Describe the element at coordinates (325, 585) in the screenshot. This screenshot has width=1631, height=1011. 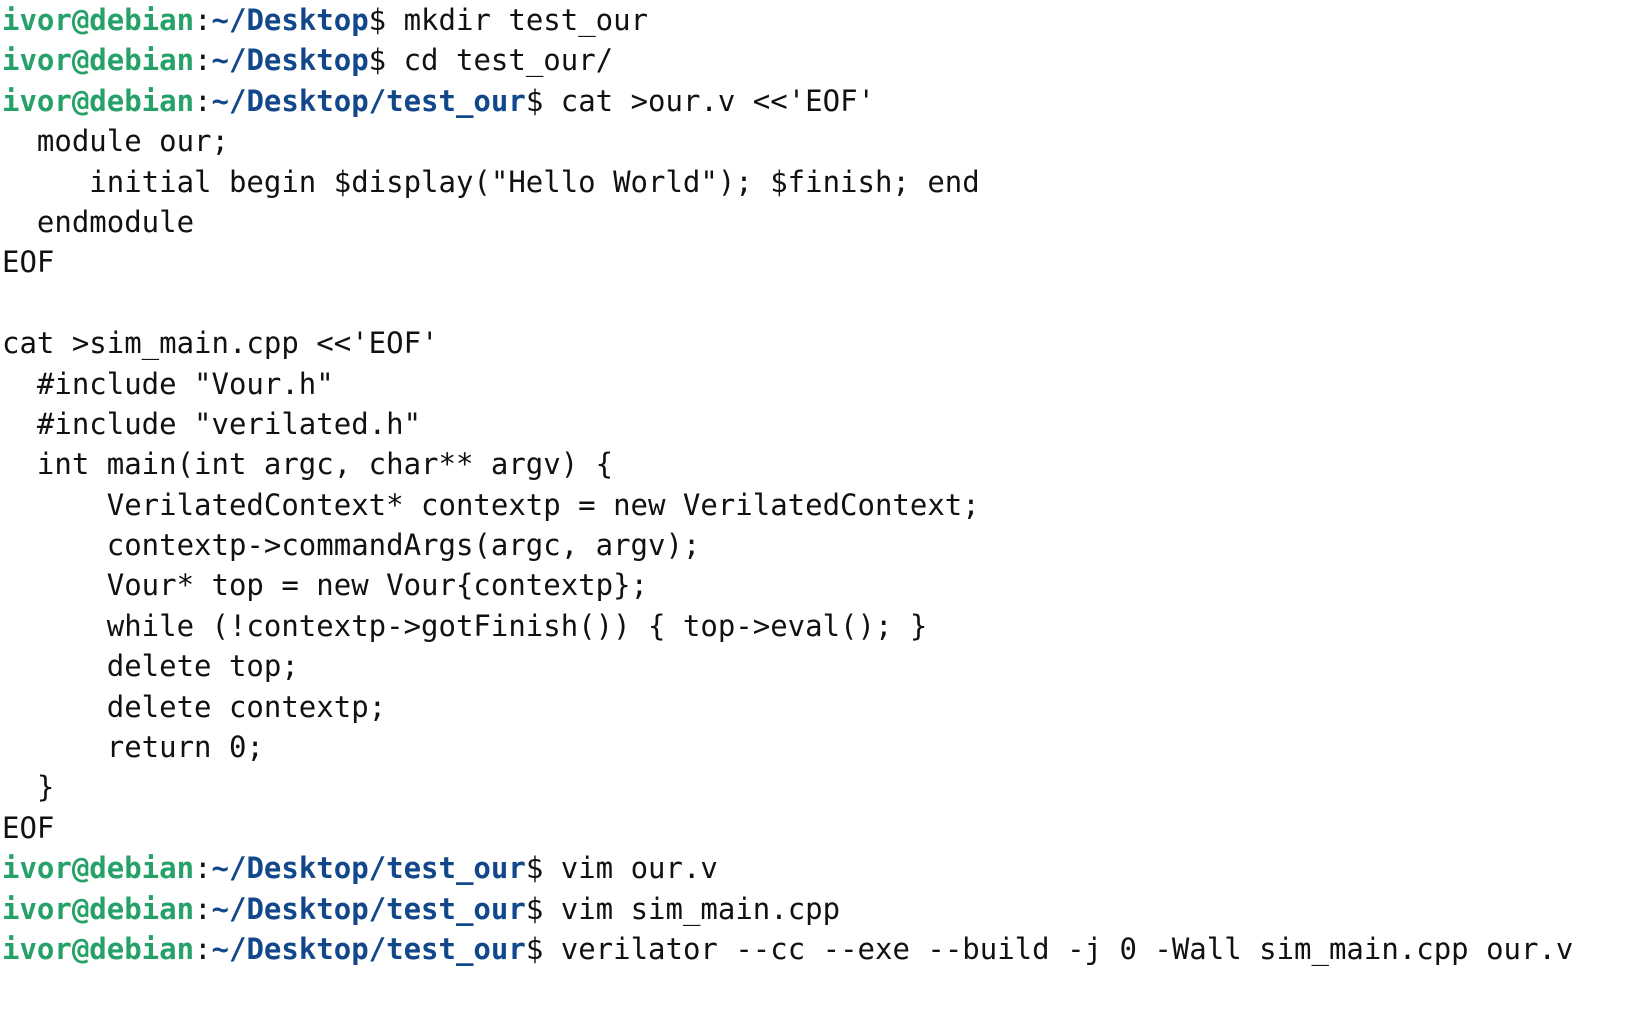
I see `output-line: Vour* top = new Vour{contextp};` at that location.